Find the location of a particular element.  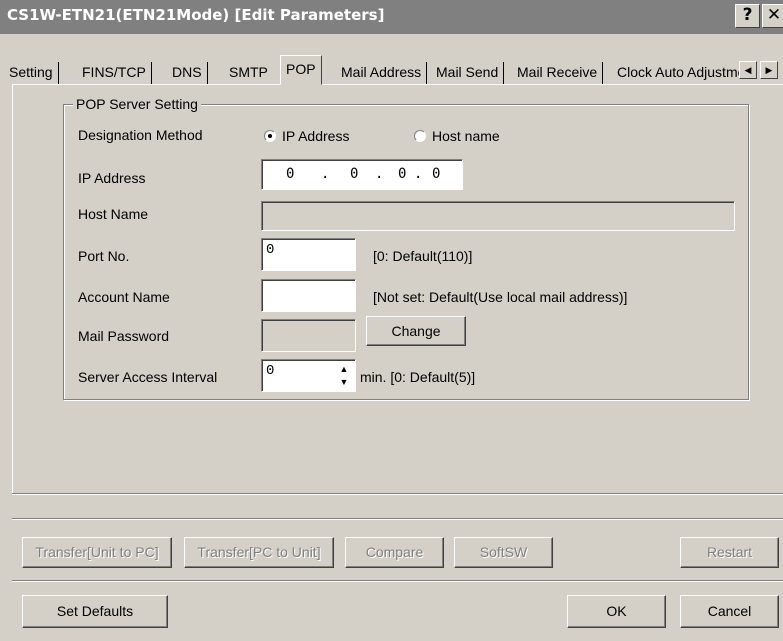

spin-up-icon: ▲ is located at coordinates (344, 369).